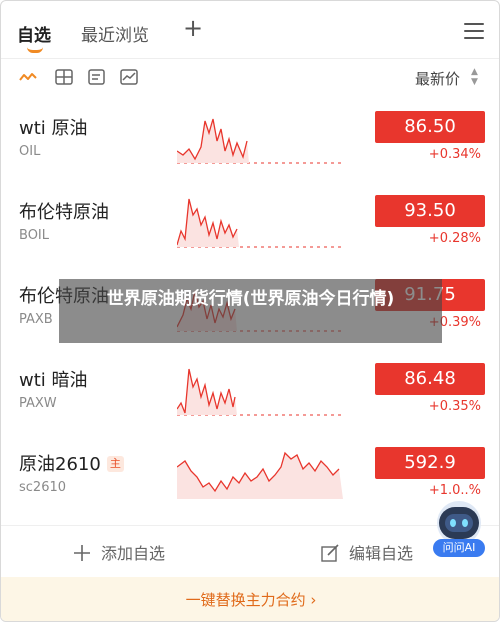 Image resolution: width=500 pixels, height=622 pixels. I want to click on instrument-name: wti 原油, so click(53, 128).